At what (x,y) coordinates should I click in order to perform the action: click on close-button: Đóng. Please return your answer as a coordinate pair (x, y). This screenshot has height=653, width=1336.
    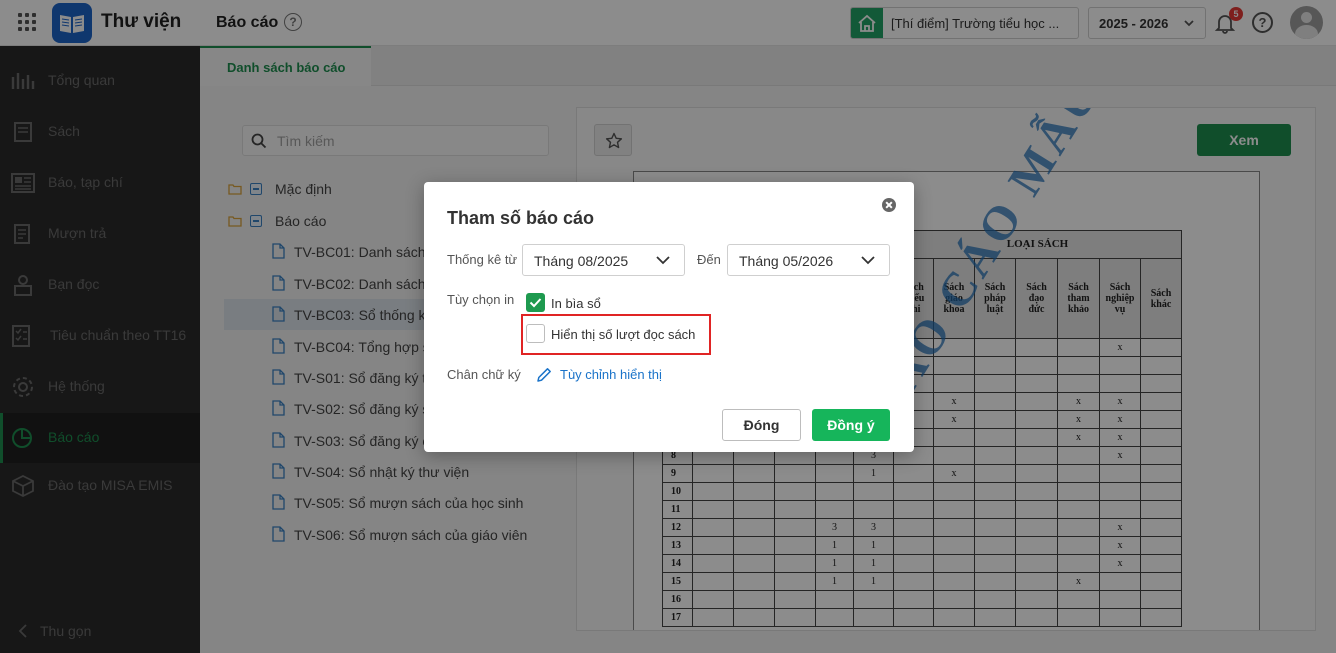
    Looking at the image, I should click on (761, 425).